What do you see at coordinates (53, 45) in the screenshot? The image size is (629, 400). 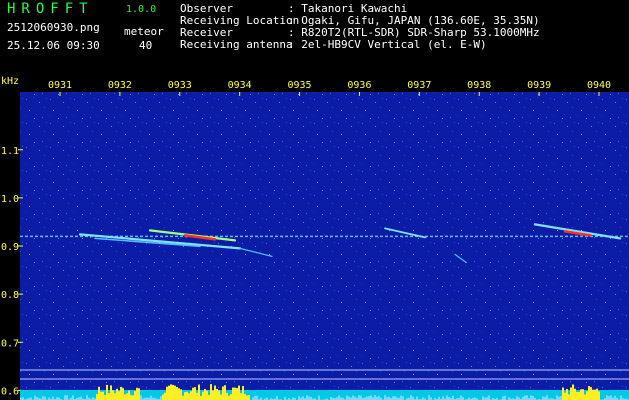 I see `datetime: 25.12.06 09:30` at bounding box center [53, 45].